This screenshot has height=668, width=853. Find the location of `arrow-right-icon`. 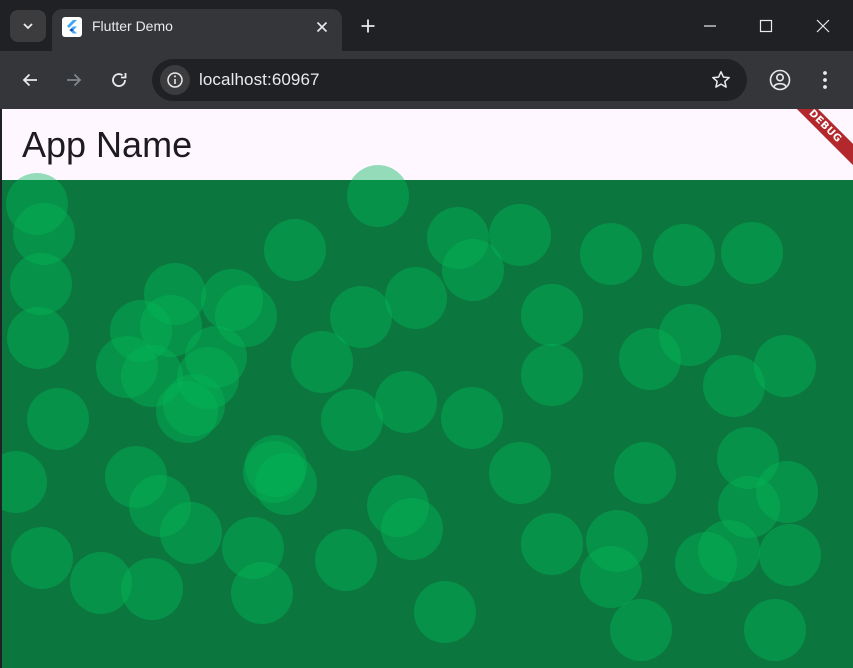

arrow-right-icon is located at coordinates (74, 80).